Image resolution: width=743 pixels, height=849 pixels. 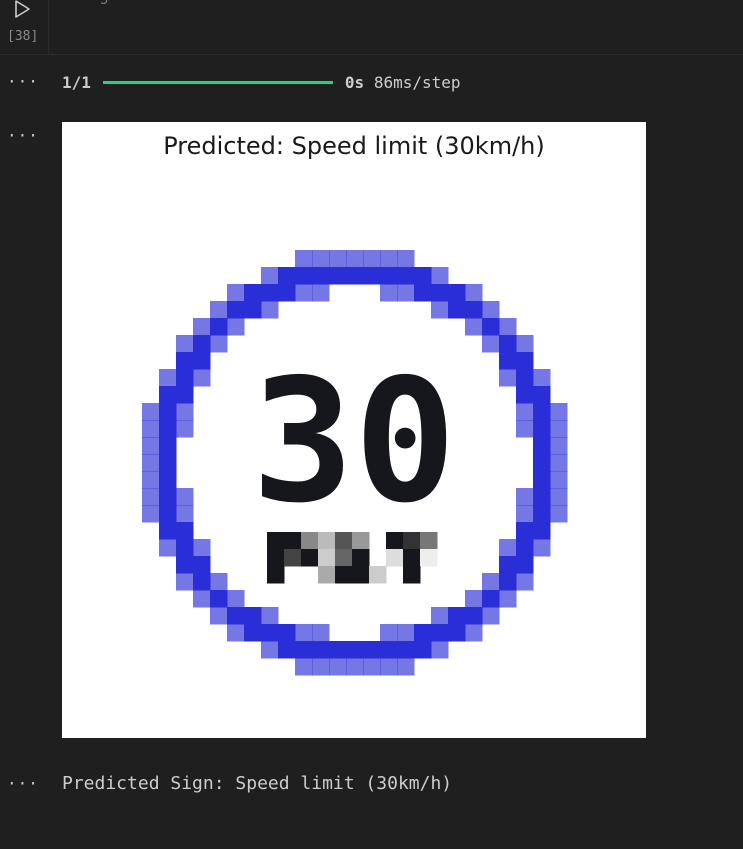 I want to click on progress-bar-fill, so click(x=217, y=82).